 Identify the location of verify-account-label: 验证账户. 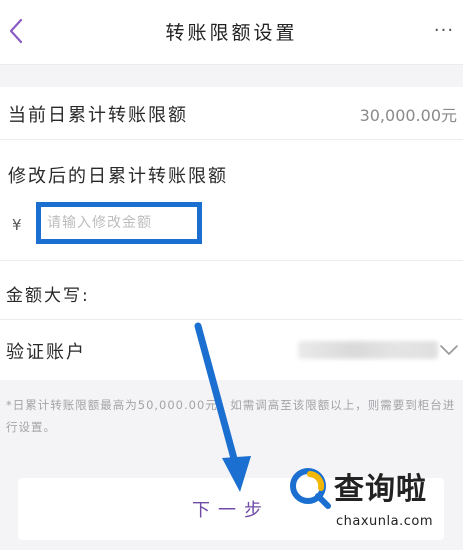
(46, 352).